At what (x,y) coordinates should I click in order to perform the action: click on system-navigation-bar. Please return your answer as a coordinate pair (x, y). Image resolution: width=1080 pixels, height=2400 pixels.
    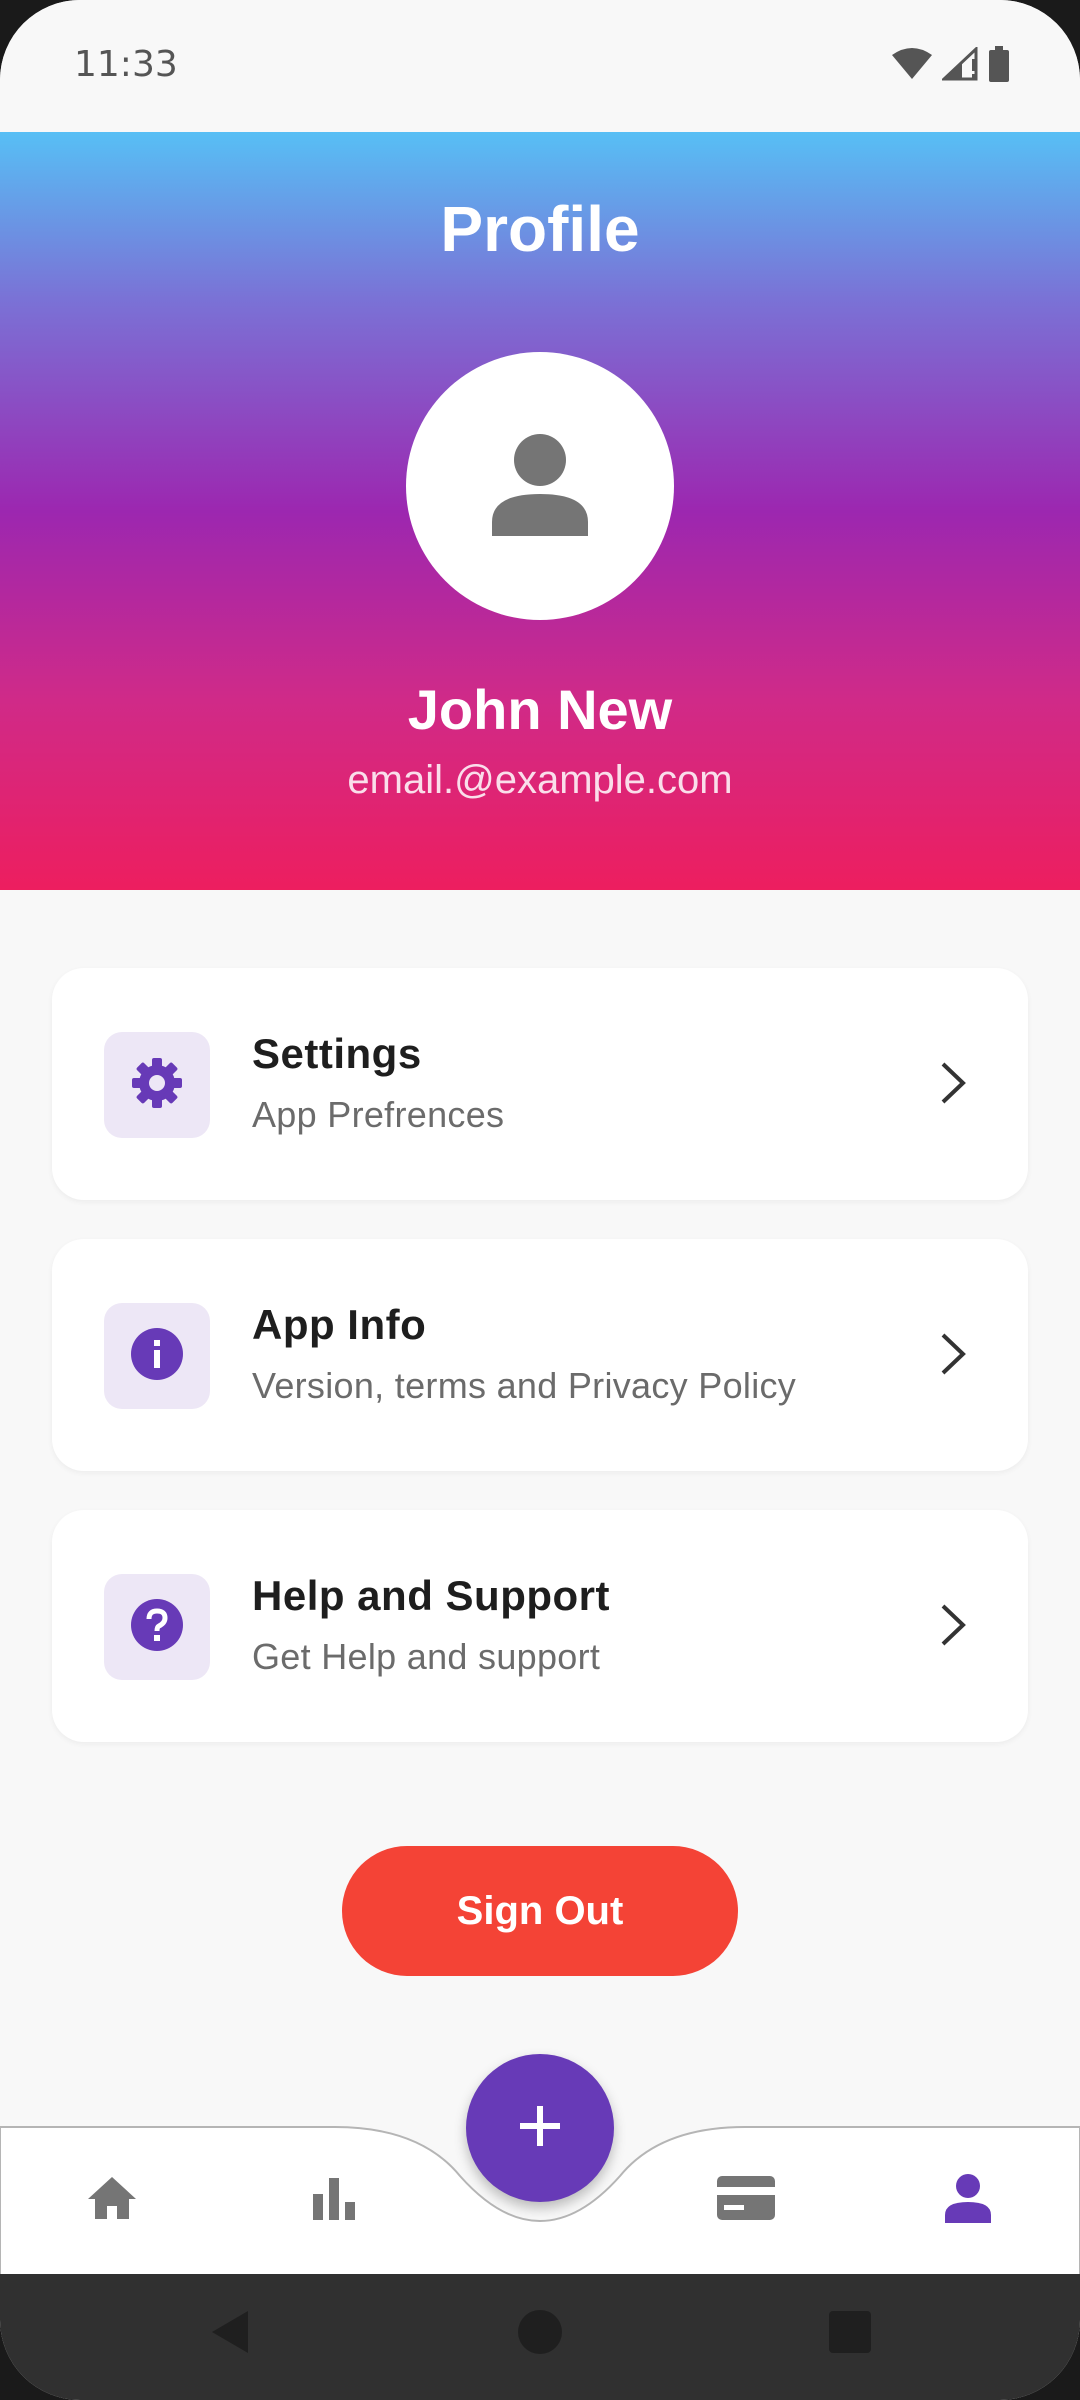
    Looking at the image, I should click on (540, 2337).